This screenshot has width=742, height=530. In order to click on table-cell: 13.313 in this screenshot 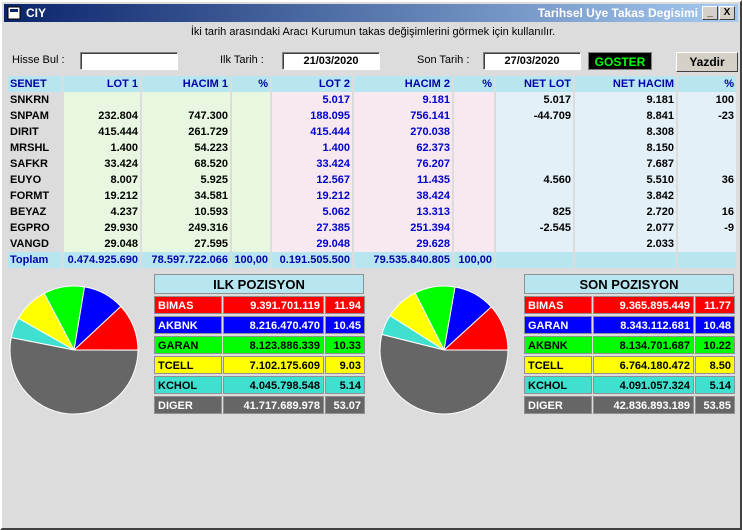, I will do `click(403, 212)`.